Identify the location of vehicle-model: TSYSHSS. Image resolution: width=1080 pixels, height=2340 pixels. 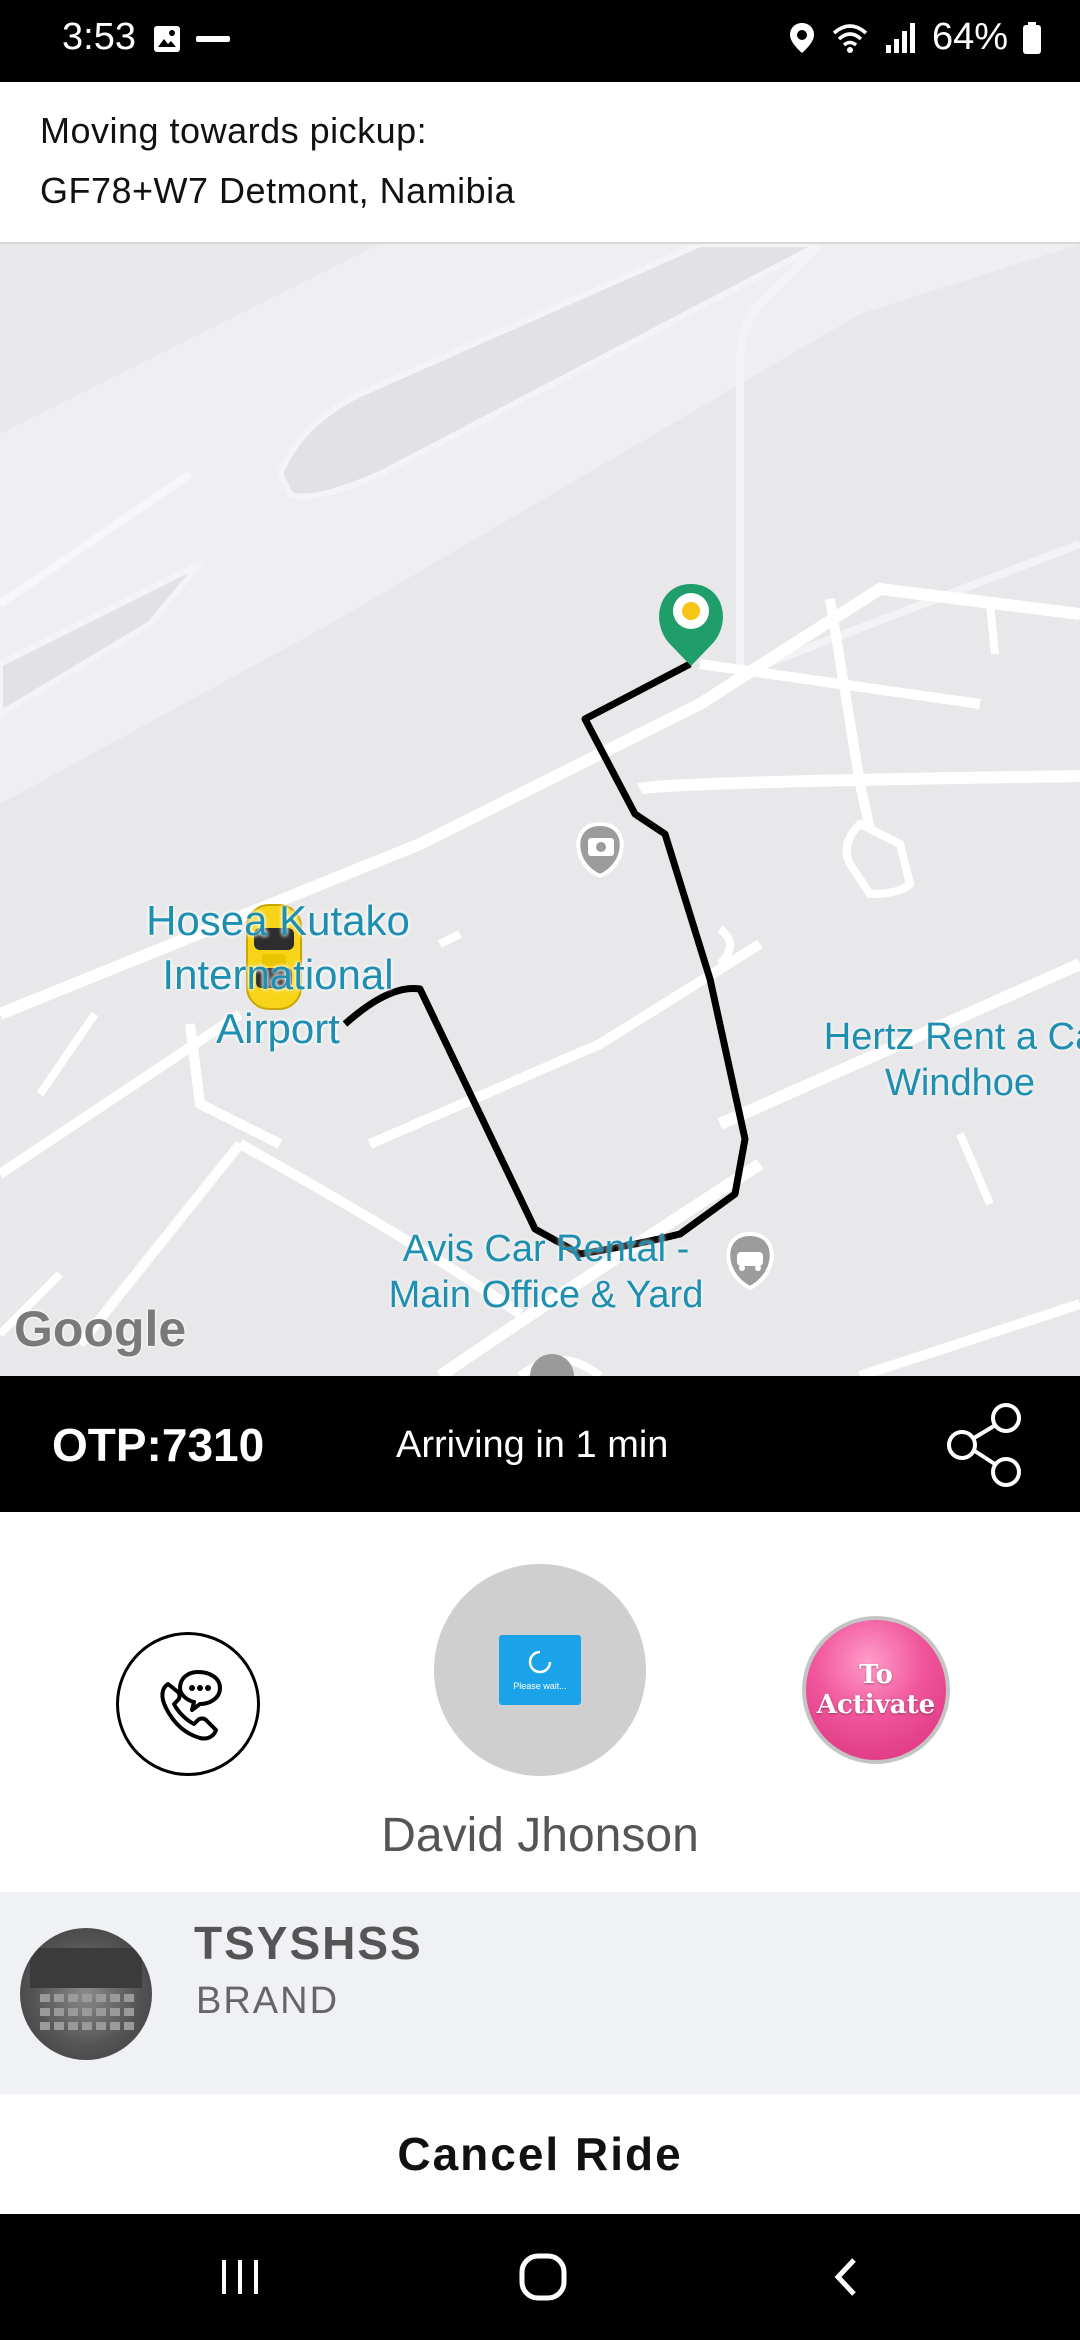
(308, 1943).